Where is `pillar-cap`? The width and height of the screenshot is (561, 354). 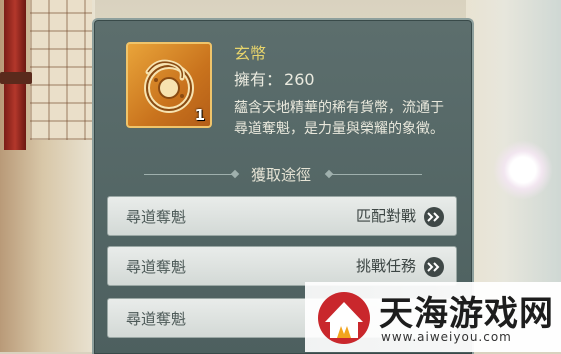
pillar-cap is located at coordinates (16, 78).